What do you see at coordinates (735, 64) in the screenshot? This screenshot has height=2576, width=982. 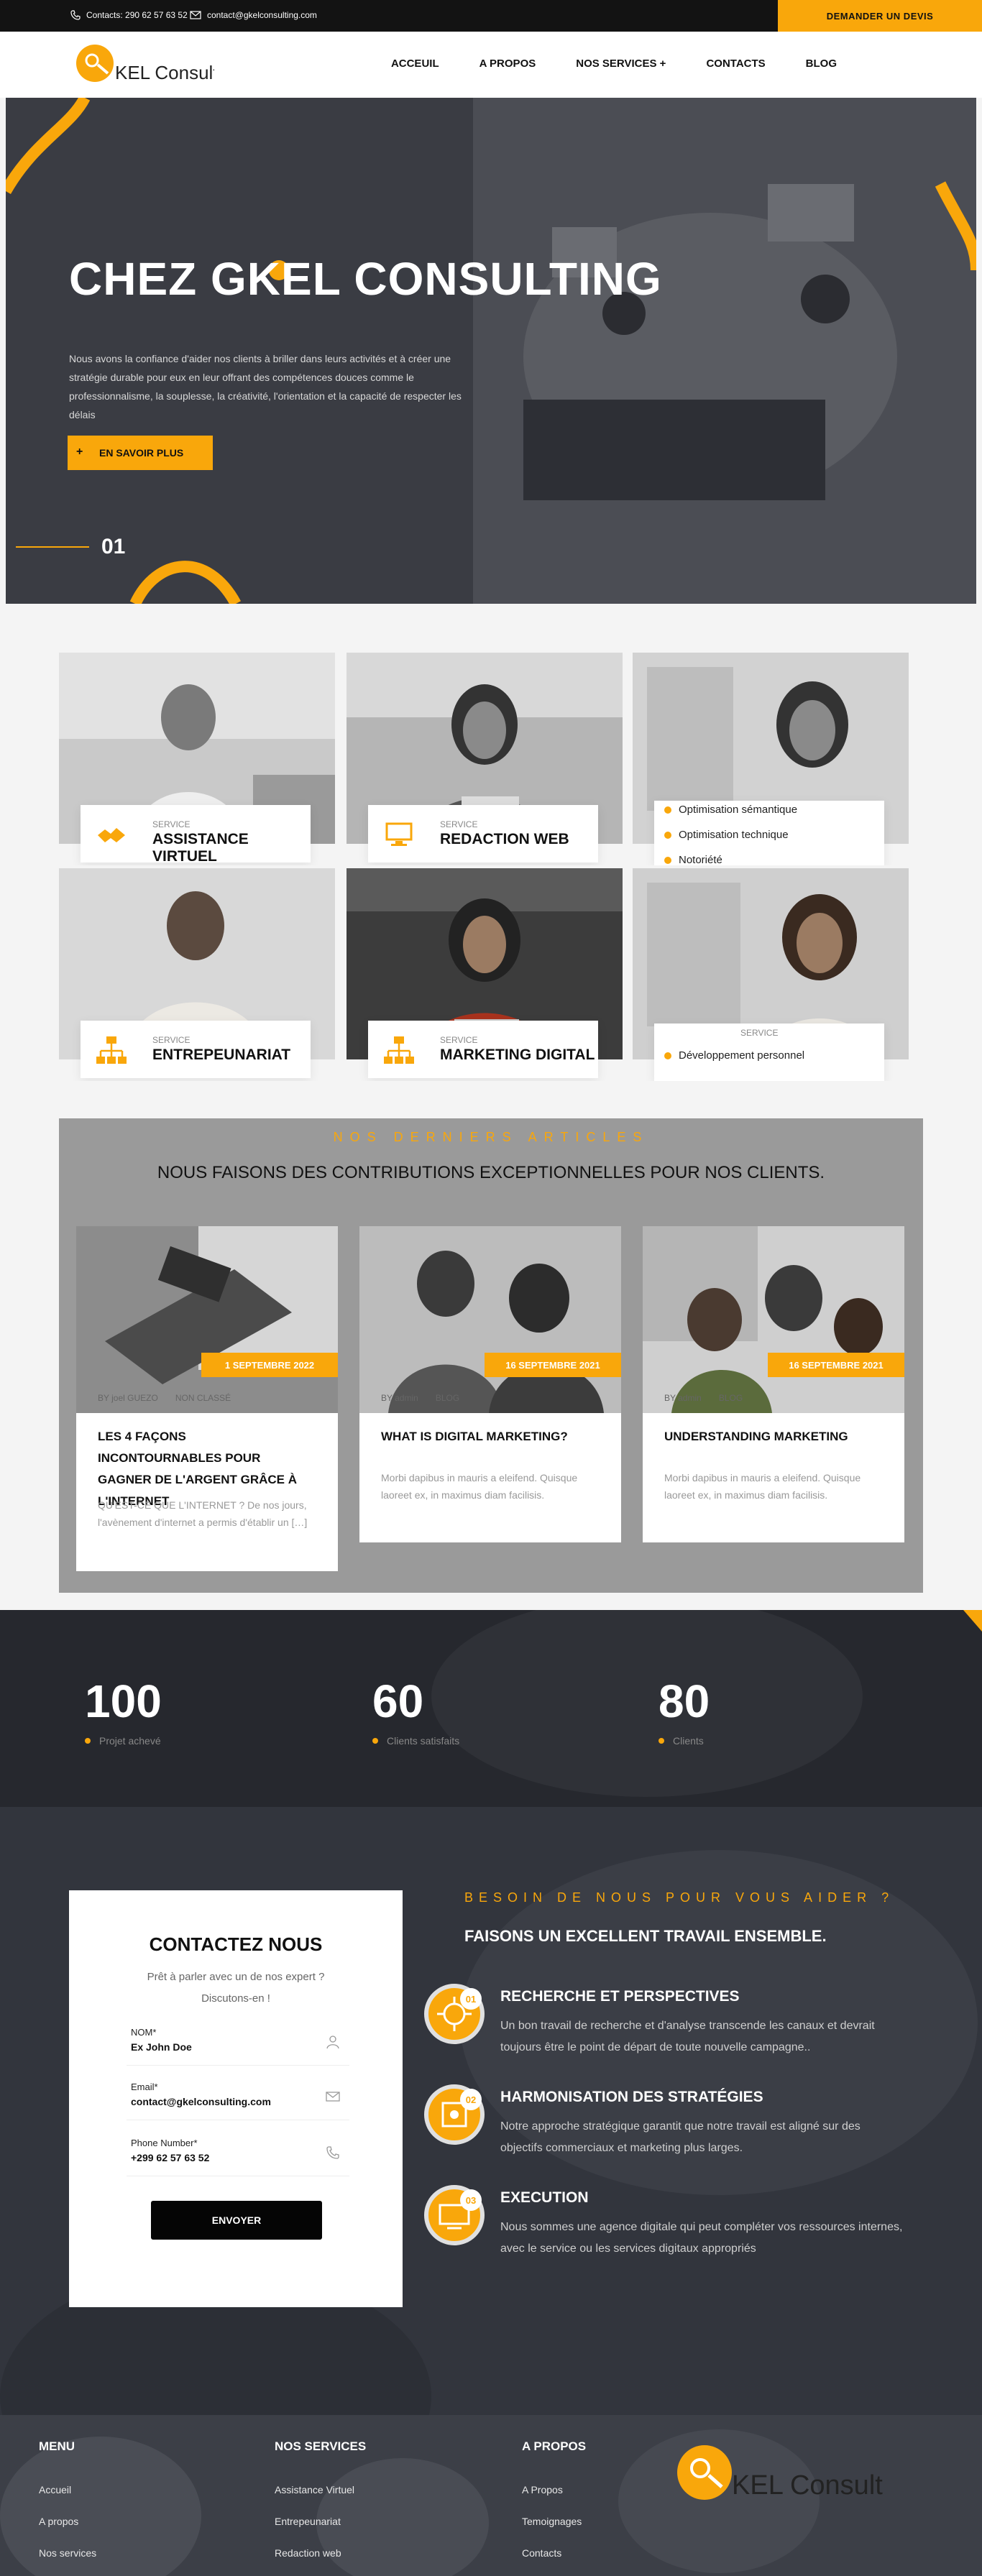 I see `nav-item-contacts: CONTACTS` at bounding box center [735, 64].